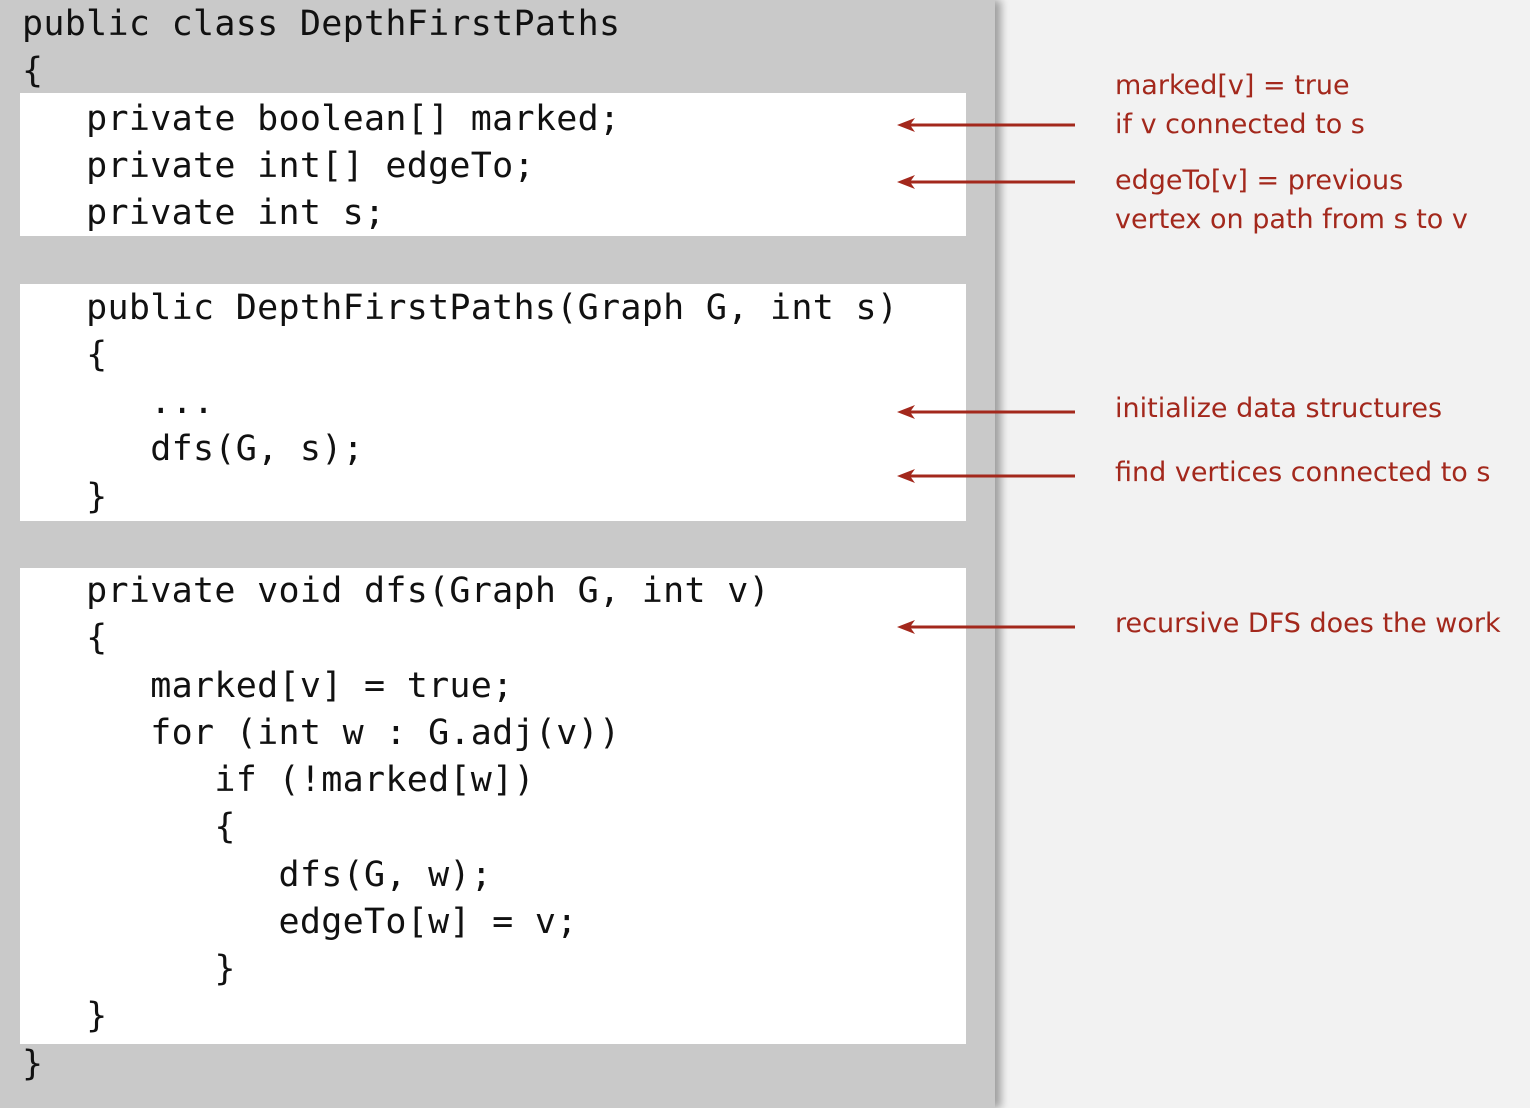  Describe the element at coordinates (321, 732) in the screenshot. I see `code-line: for (int w : G.adj(v))` at that location.